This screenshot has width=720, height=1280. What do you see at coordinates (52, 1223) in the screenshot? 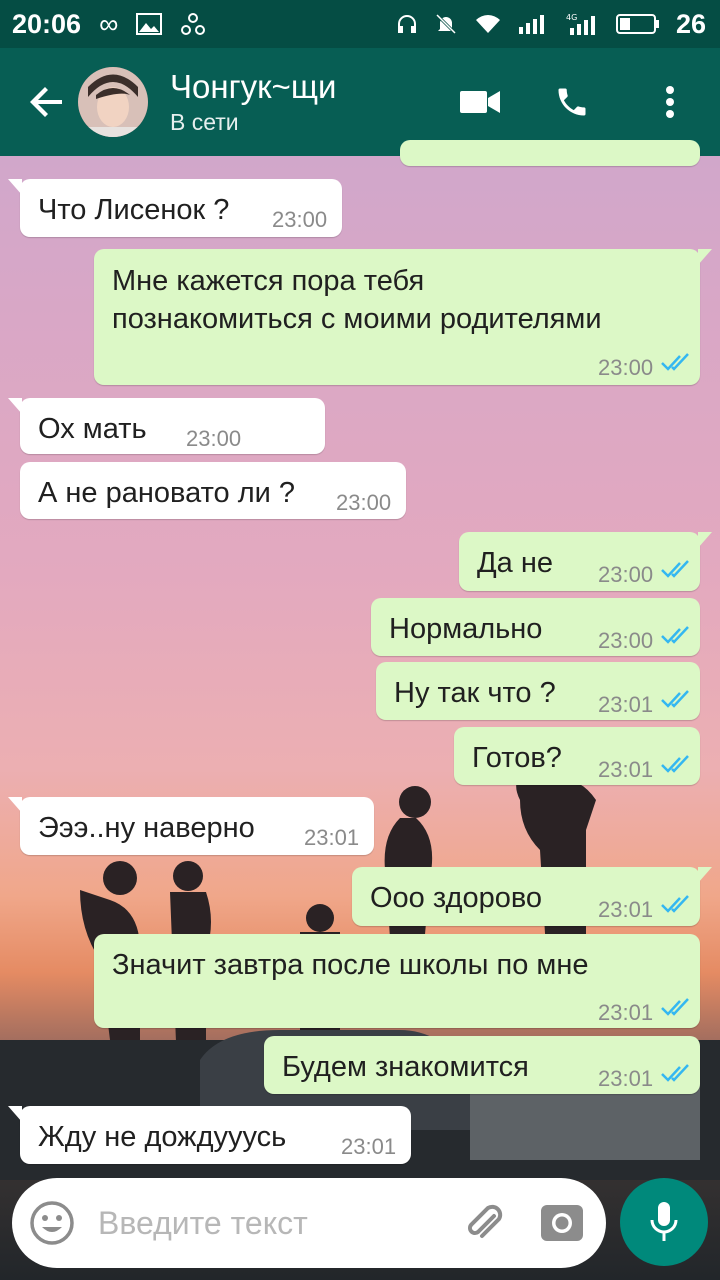
I see `emoji-icon` at bounding box center [52, 1223].